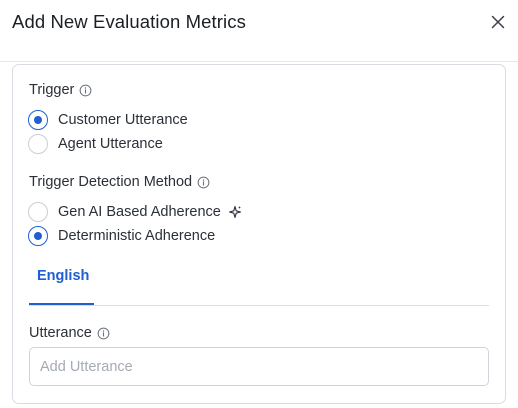 The height and width of the screenshot is (408, 518). I want to click on radio-customer-utterance: Customer Utterance, so click(108, 120).